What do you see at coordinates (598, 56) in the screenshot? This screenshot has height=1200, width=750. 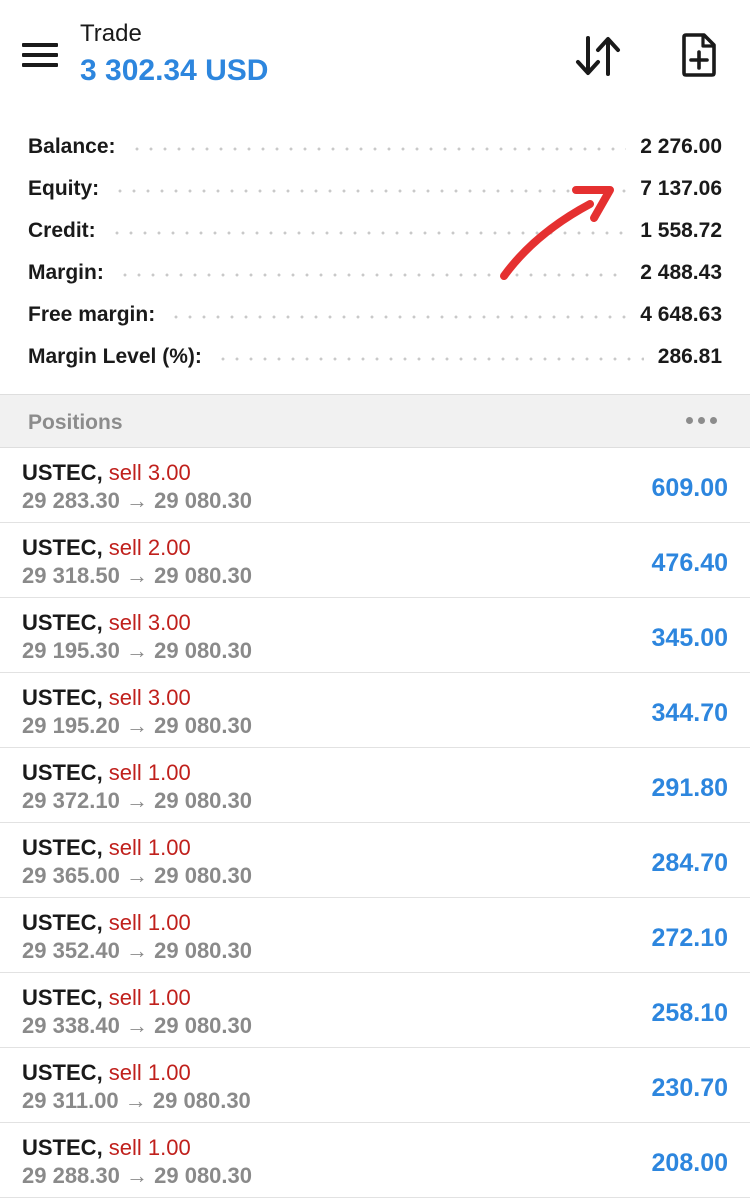 I see `sort-arrows-icon` at bounding box center [598, 56].